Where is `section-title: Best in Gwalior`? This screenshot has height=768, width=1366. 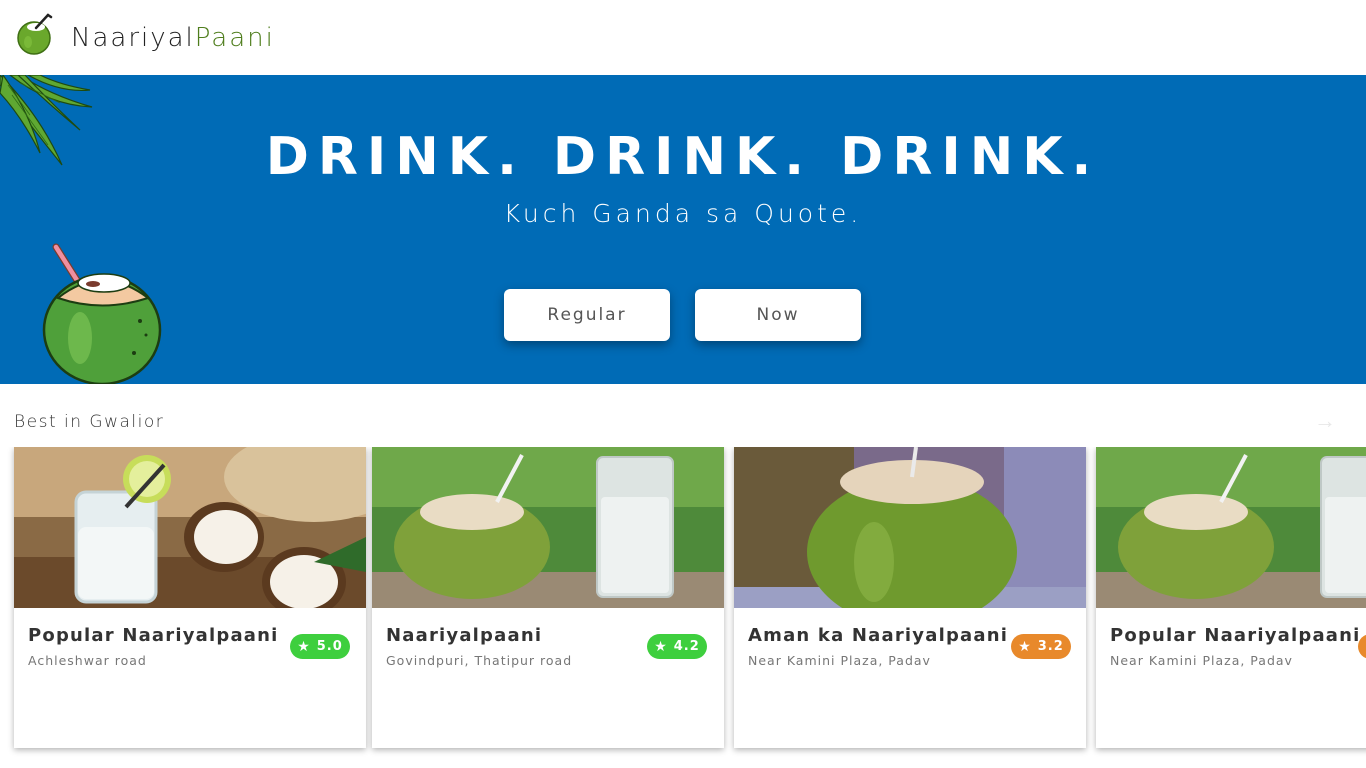
section-title: Best in Gwalior is located at coordinates (89, 422).